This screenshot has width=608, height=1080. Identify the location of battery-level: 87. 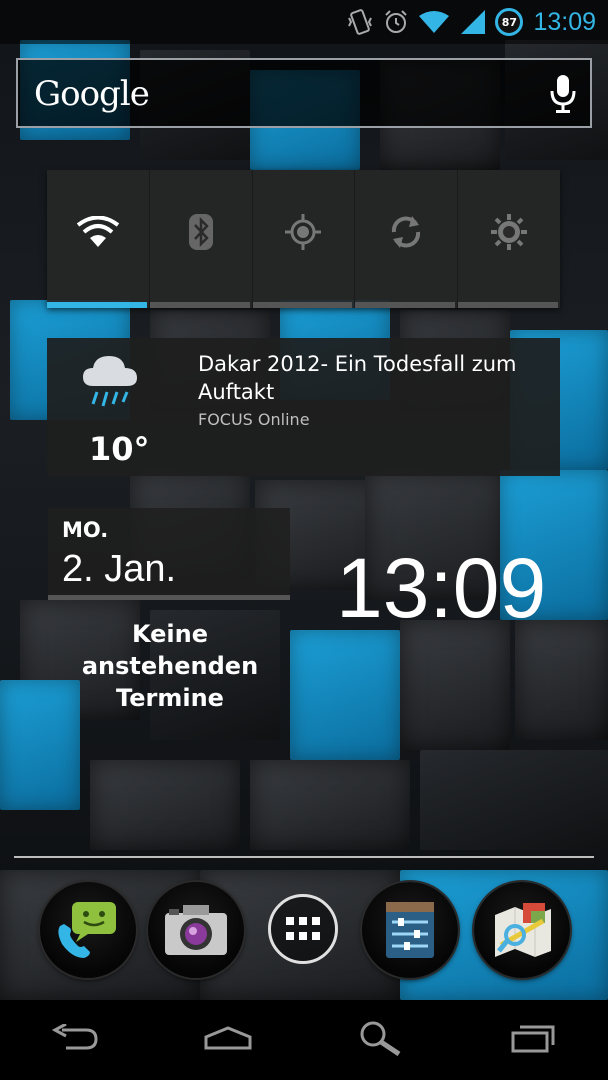
(509, 22).